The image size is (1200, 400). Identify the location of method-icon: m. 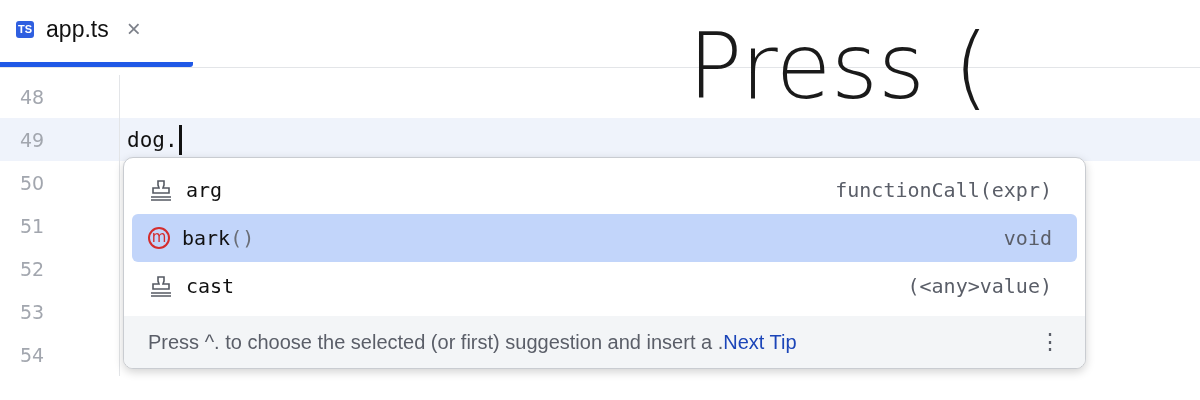
(159, 238).